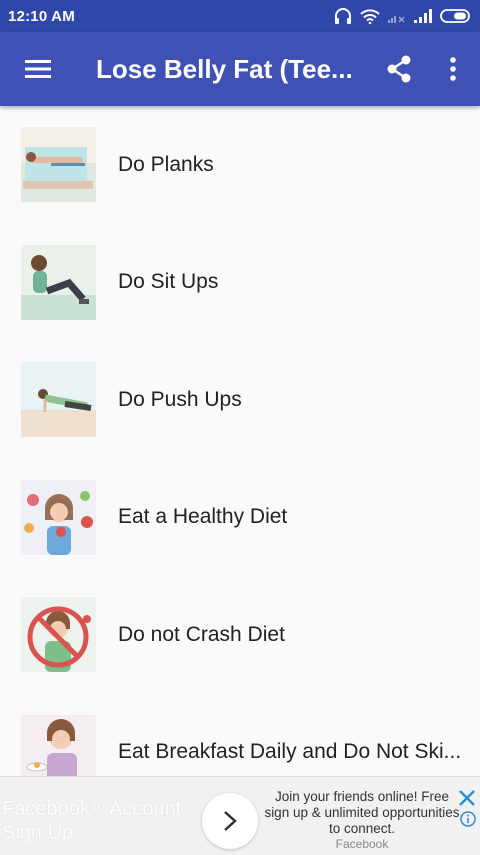 Image resolution: width=480 pixels, height=855 pixels. Describe the element at coordinates (362, 844) in the screenshot. I see `ad-source: Facebook` at that location.